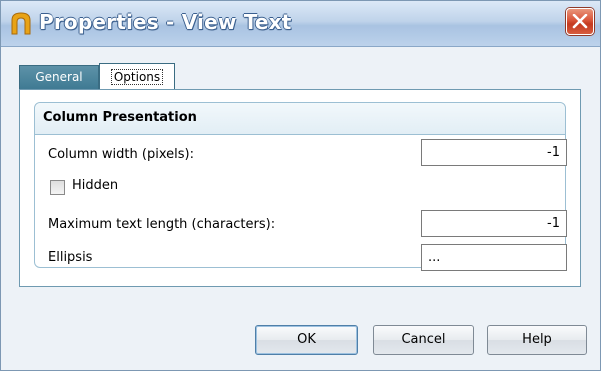 The height and width of the screenshot is (371, 601). I want to click on close-icon, so click(580, 21).